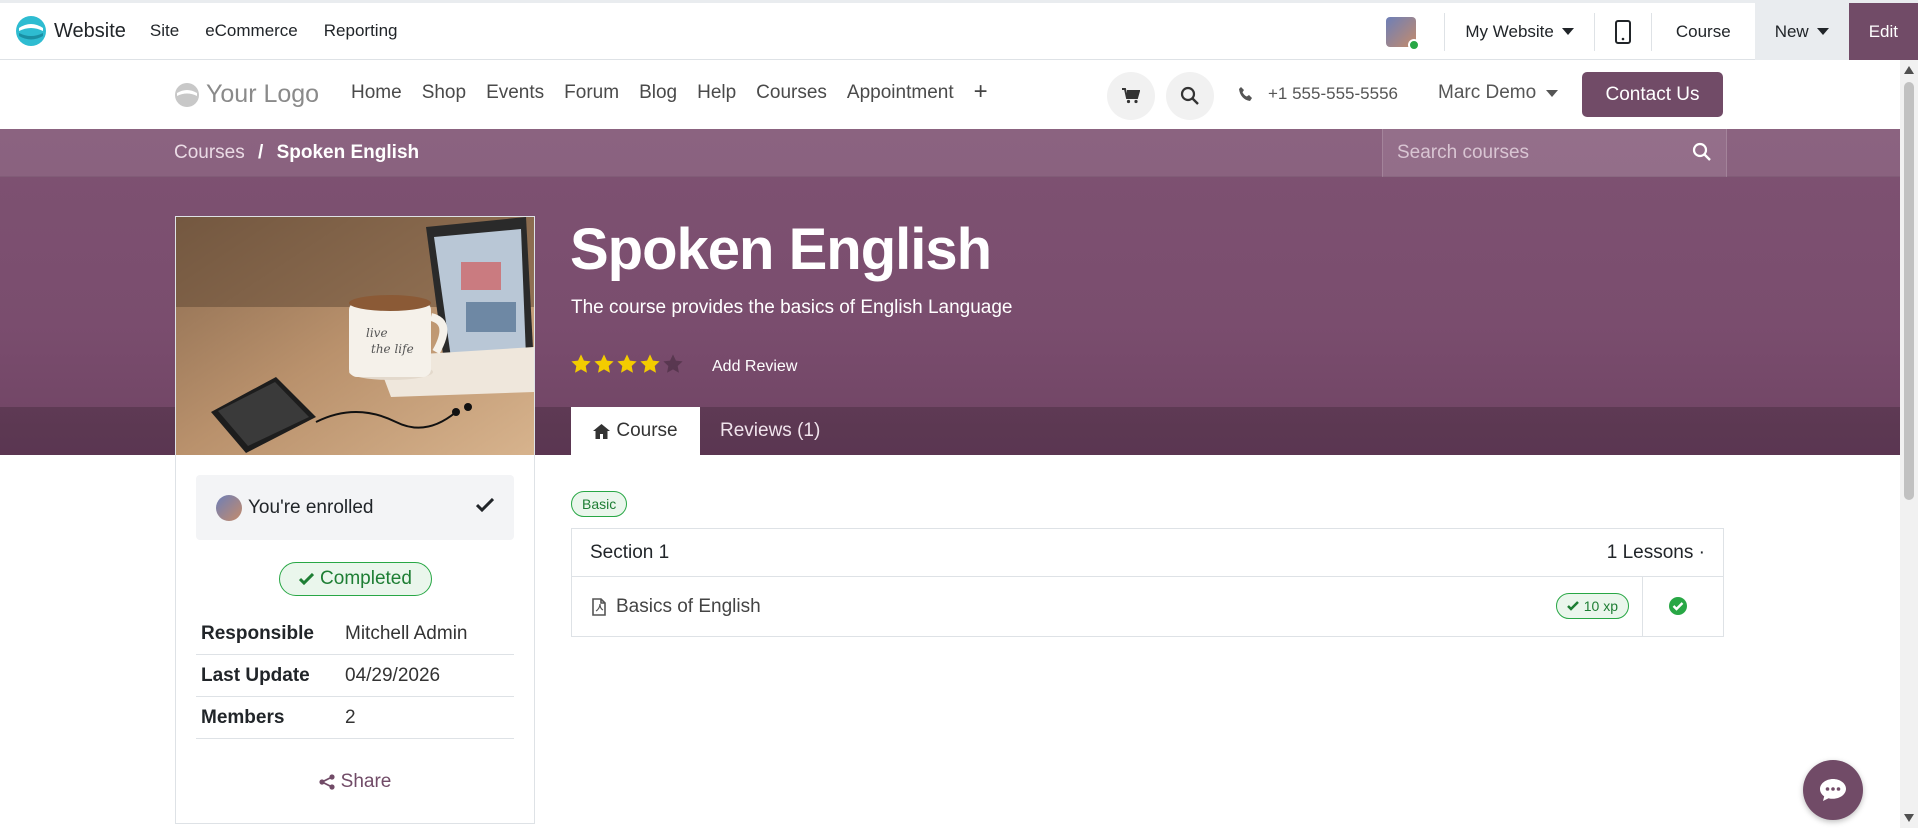 This screenshot has height=828, width=1918. Describe the element at coordinates (392, 349) in the screenshot. I see `svg-text: the life` at that location.